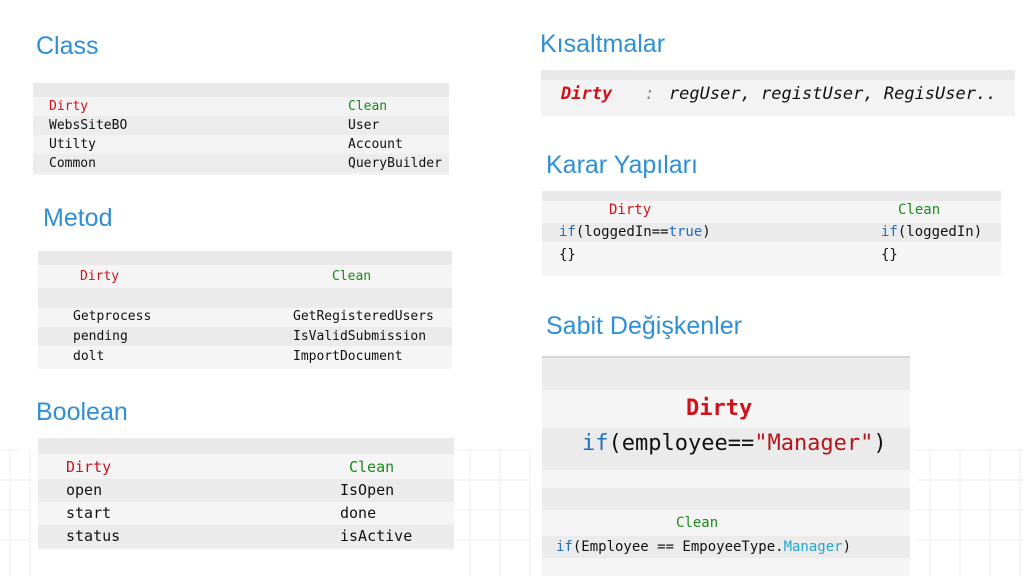 The width and height of the screenshot is (1024, 576). I want to click on sabit-dirty-condition: if(employee=="Manager"), so click(734, 444).